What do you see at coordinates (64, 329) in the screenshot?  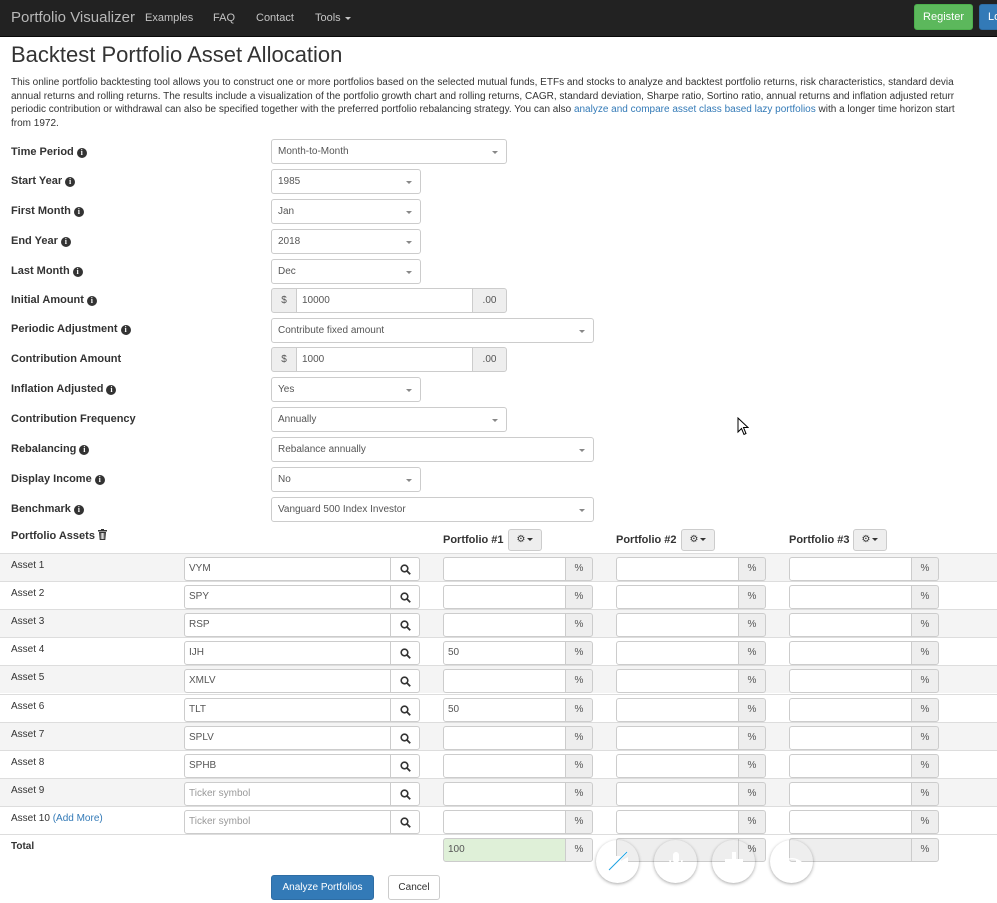 I see `label-text: Periodic Adjustment` at bounding box center [64, 329].